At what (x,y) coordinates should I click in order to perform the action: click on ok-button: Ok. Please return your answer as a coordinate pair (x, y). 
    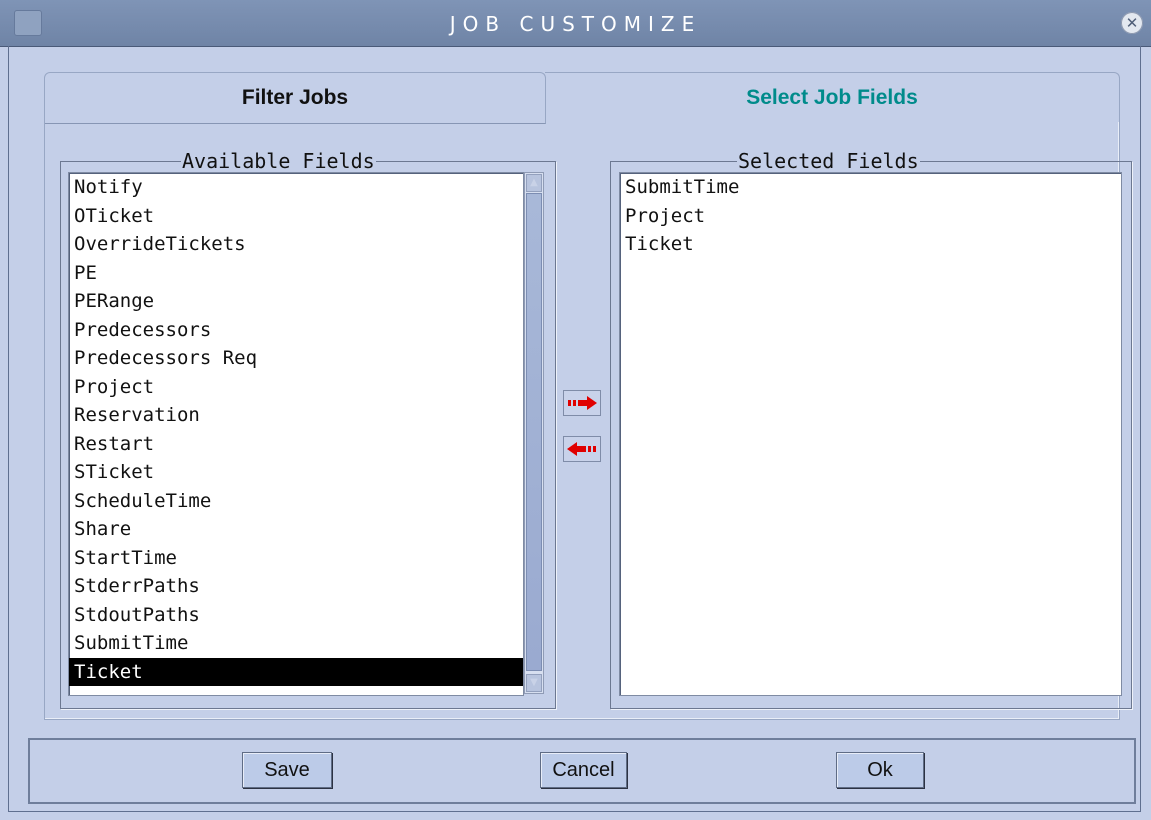
    Looking at the image, I should click on (880, 770).